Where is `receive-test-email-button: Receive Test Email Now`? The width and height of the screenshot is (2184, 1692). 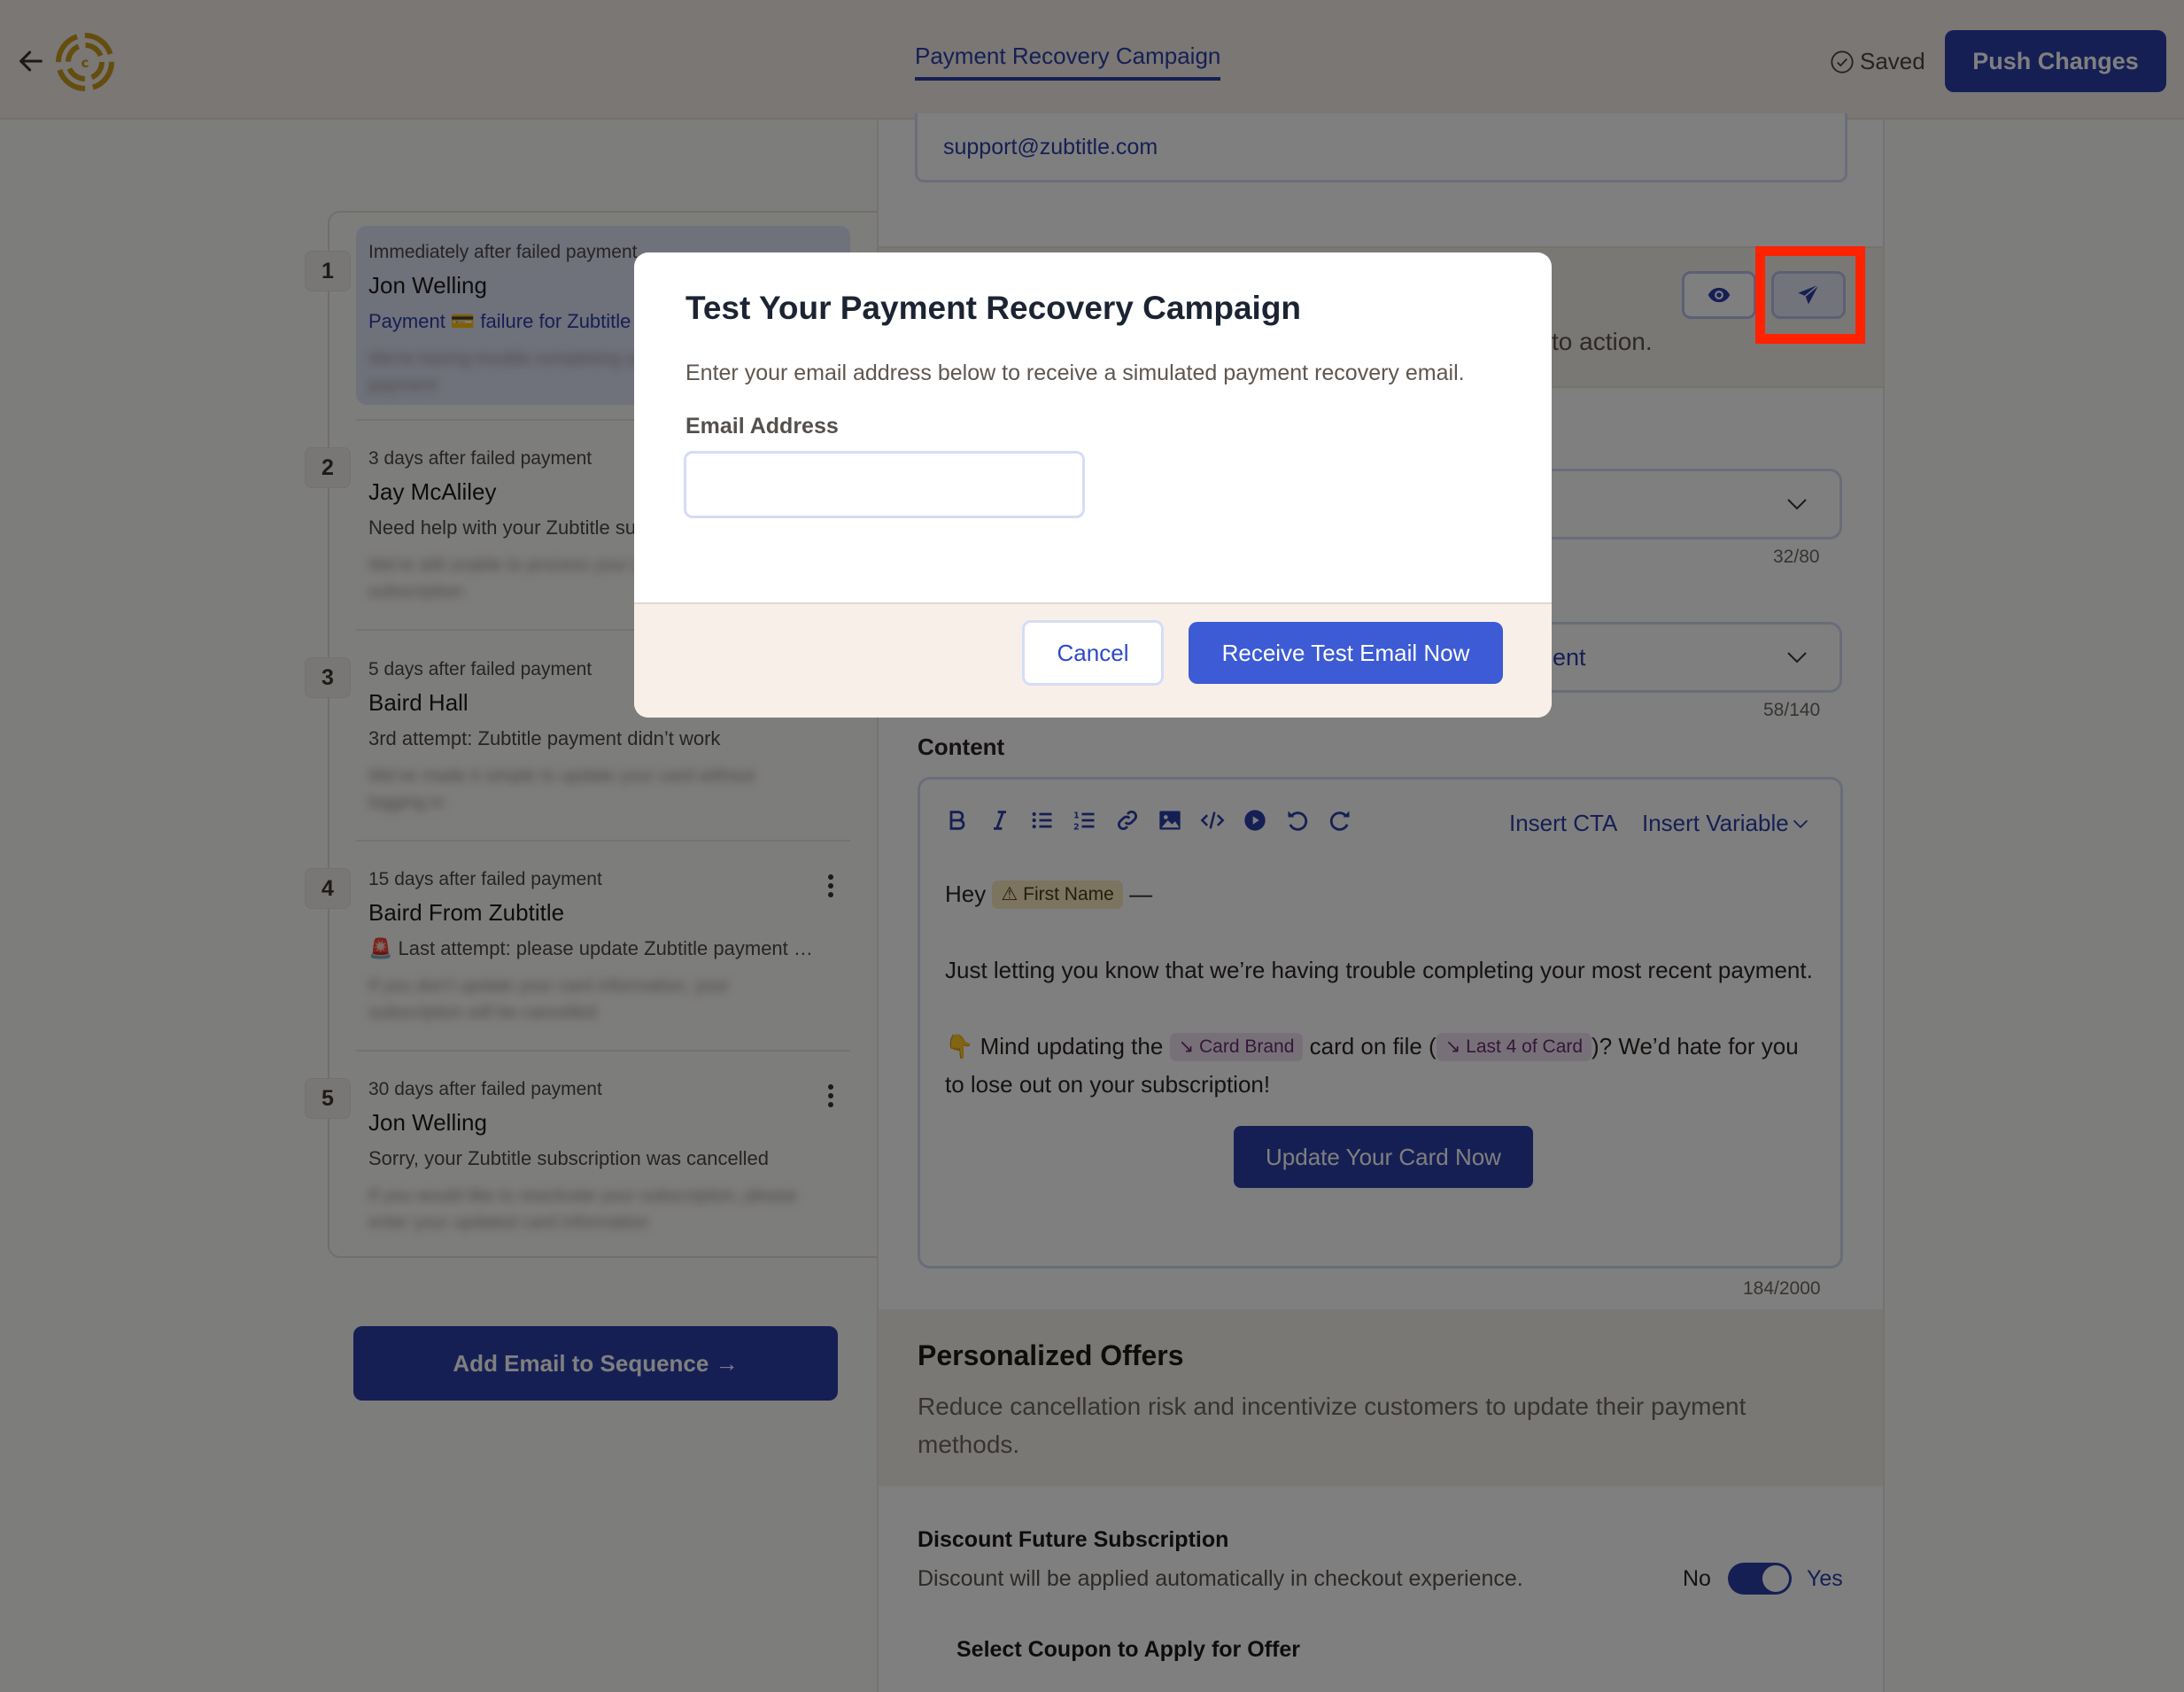
receive-test-email-button: Receive Test Email Now is located at coordinates (1346, 653).